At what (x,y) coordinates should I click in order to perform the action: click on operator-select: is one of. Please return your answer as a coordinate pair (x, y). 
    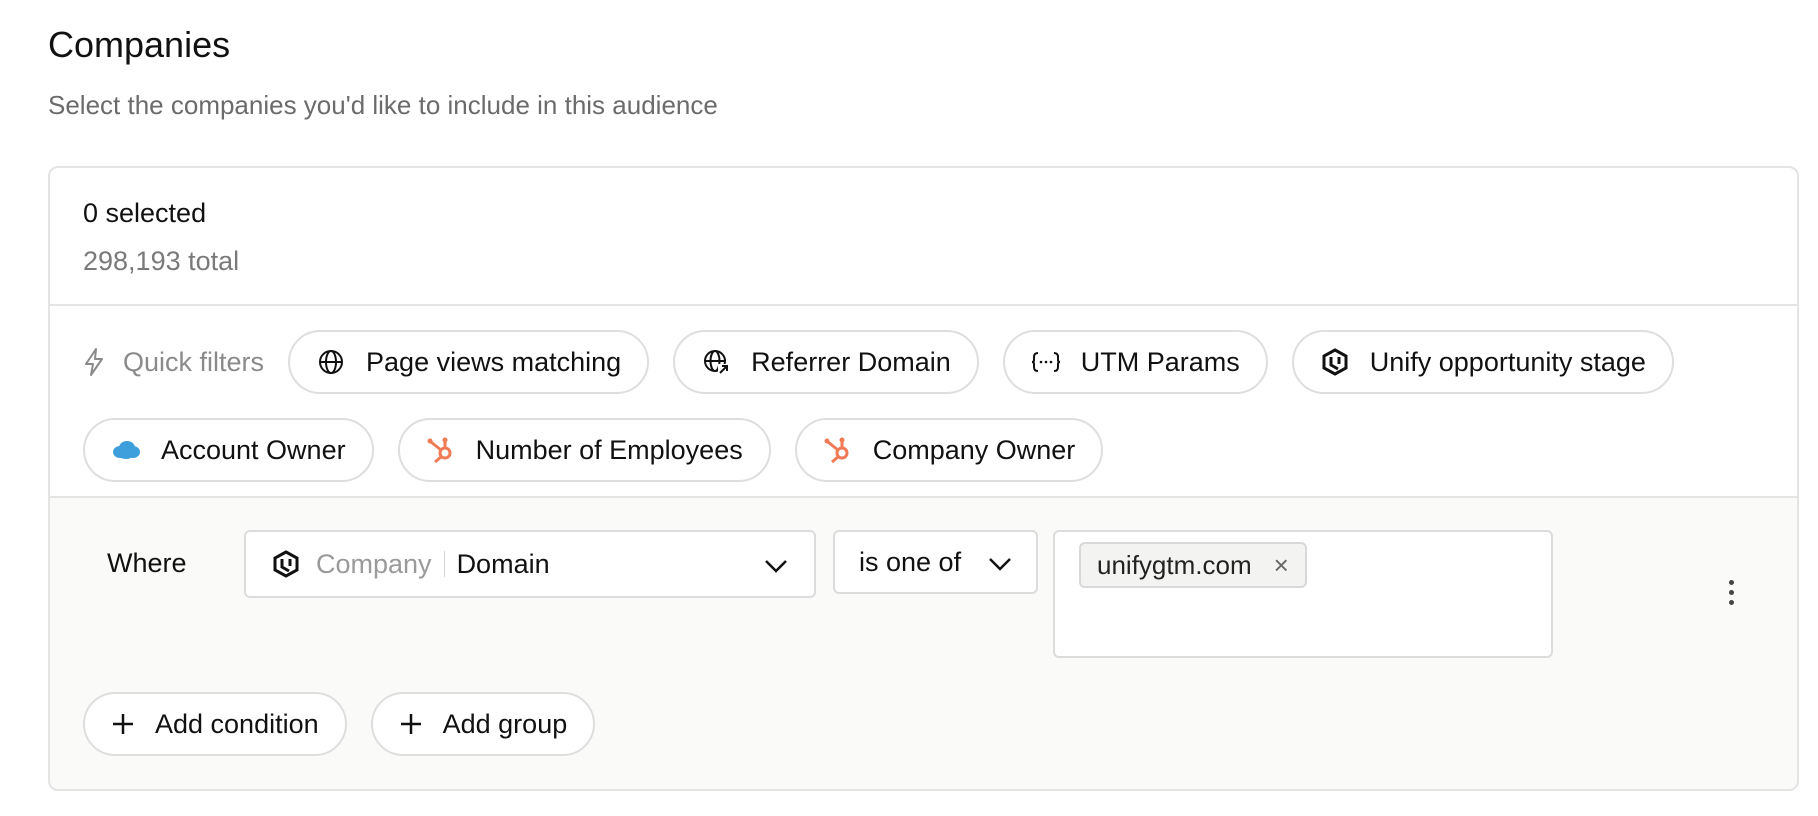
    Looking at the image, I should click on (935, 562).